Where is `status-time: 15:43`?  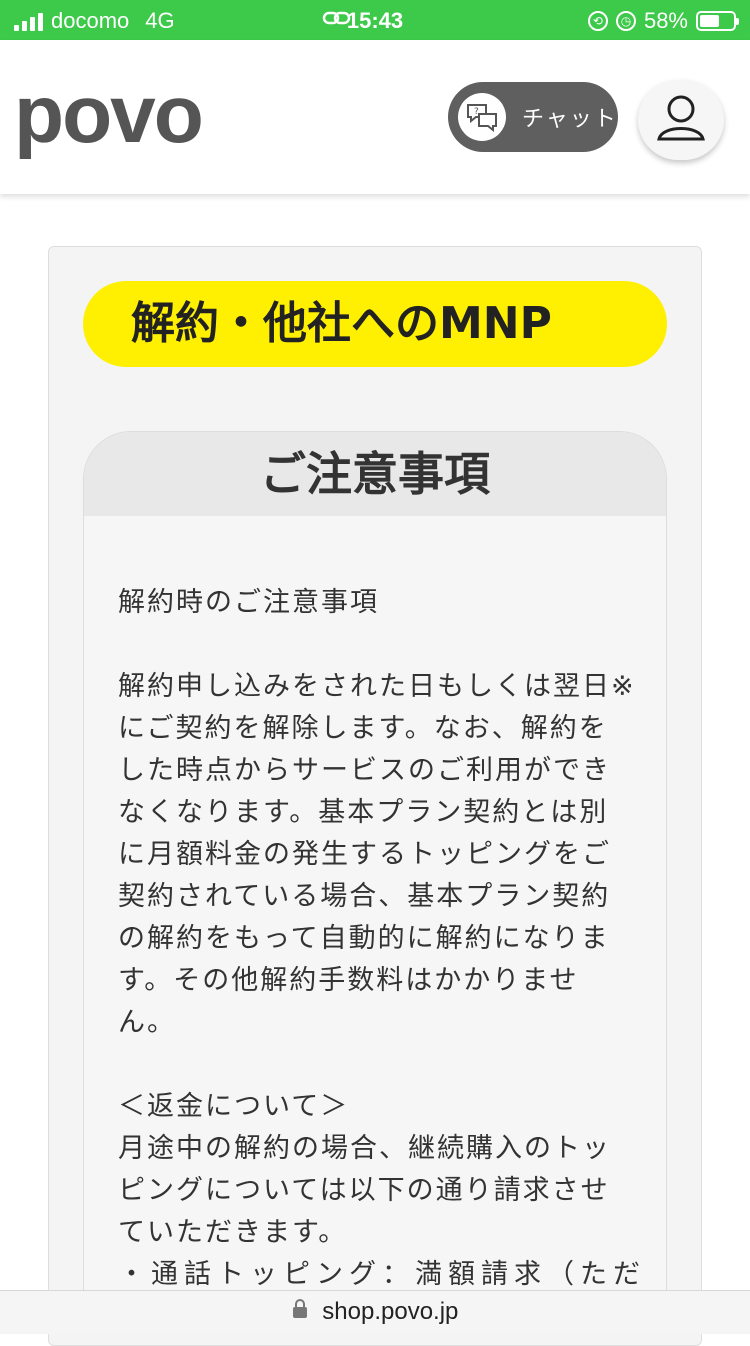
status-time: 15:43 is located at coordinates (375, 20).